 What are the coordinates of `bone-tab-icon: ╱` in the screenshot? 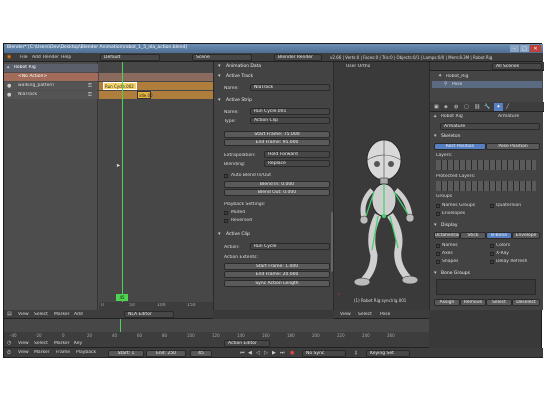 It's located at (507, 107).